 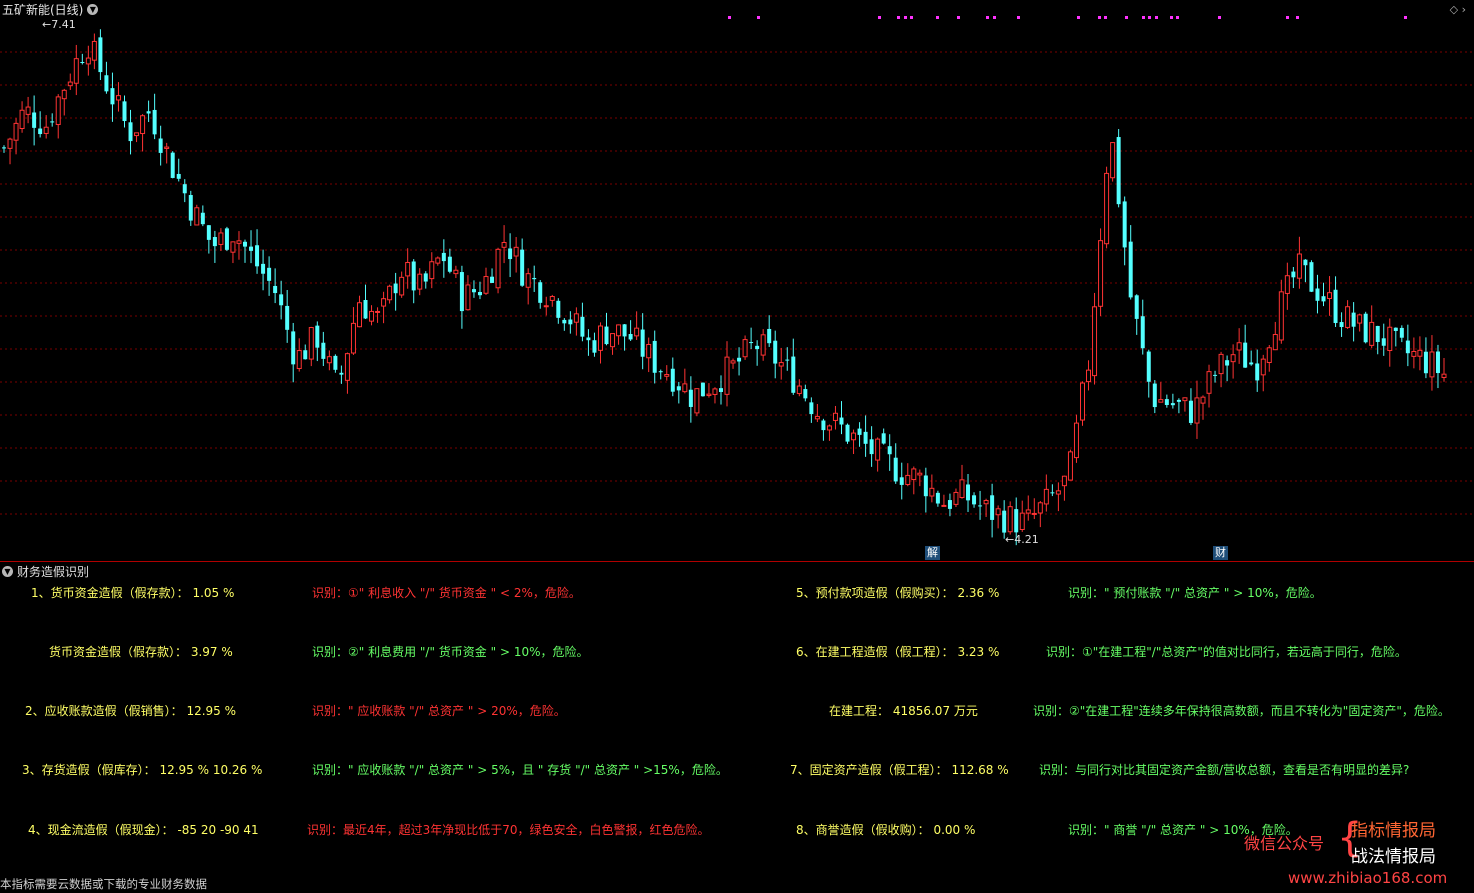 I want to click on panel-divider, so click(x=737, y=561).